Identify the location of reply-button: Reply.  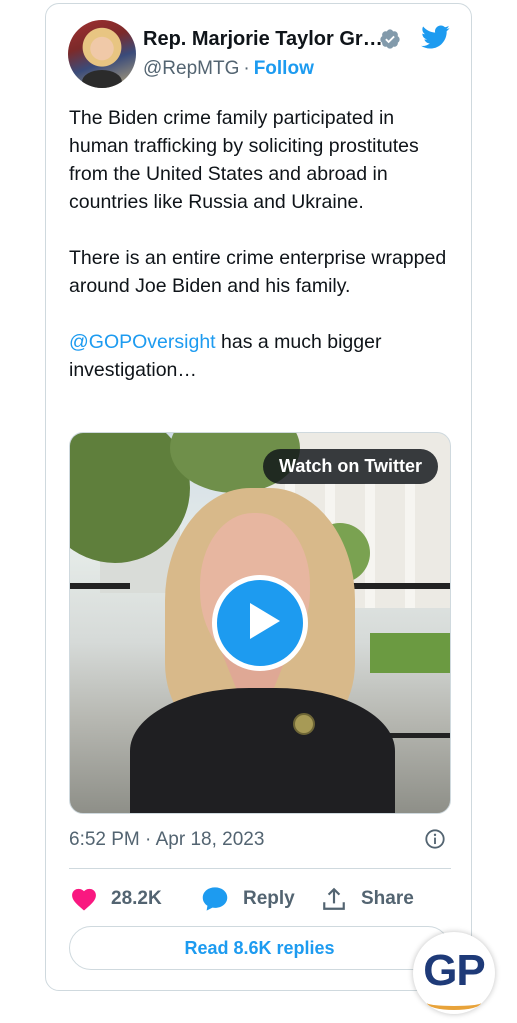
(248, 899).